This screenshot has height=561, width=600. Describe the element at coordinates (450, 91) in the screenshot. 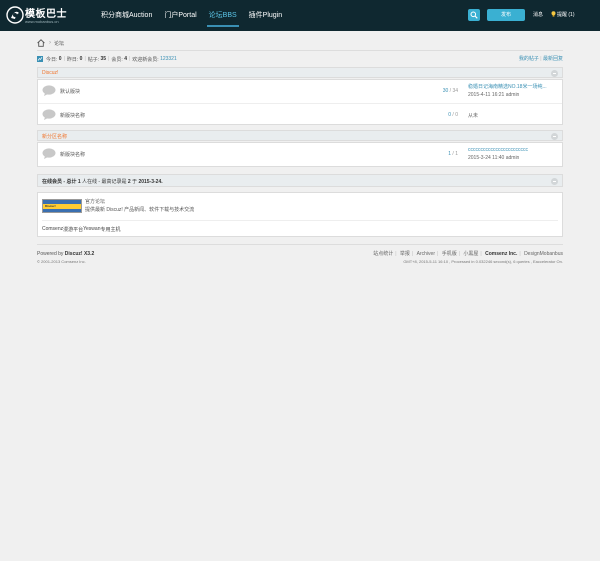

I see `forum-counts: 30 / 34` at that location.